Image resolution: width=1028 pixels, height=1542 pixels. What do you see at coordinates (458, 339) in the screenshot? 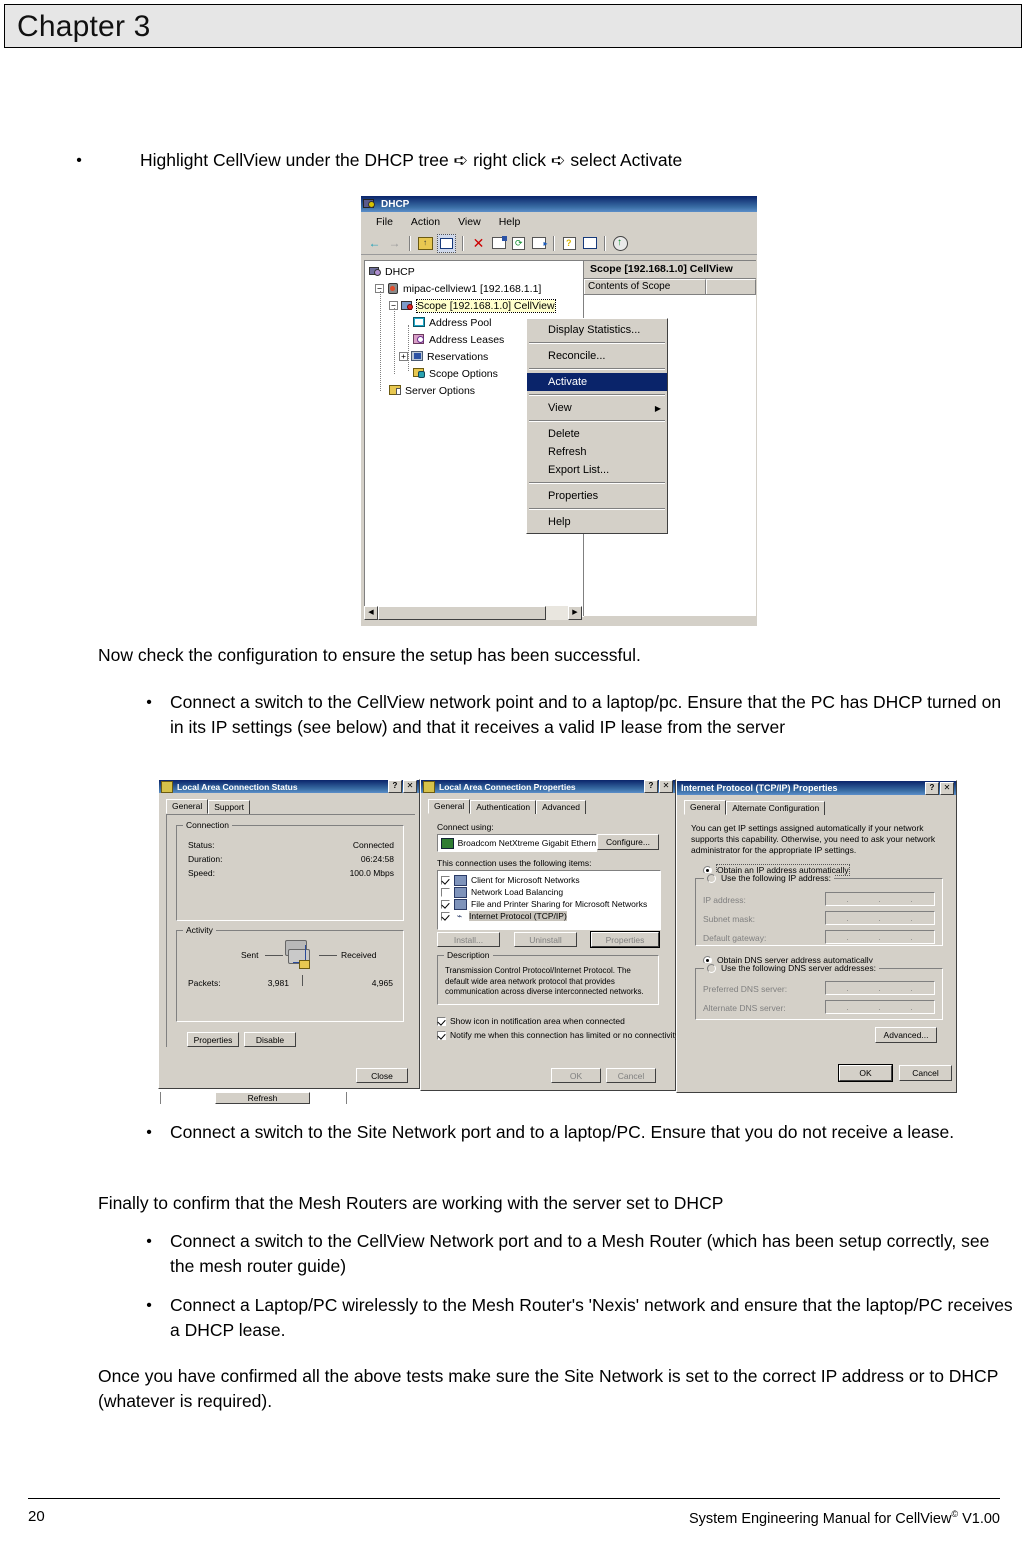
I see `tree-node-address-leases: Address Leases` at bounding box center [458, 339].